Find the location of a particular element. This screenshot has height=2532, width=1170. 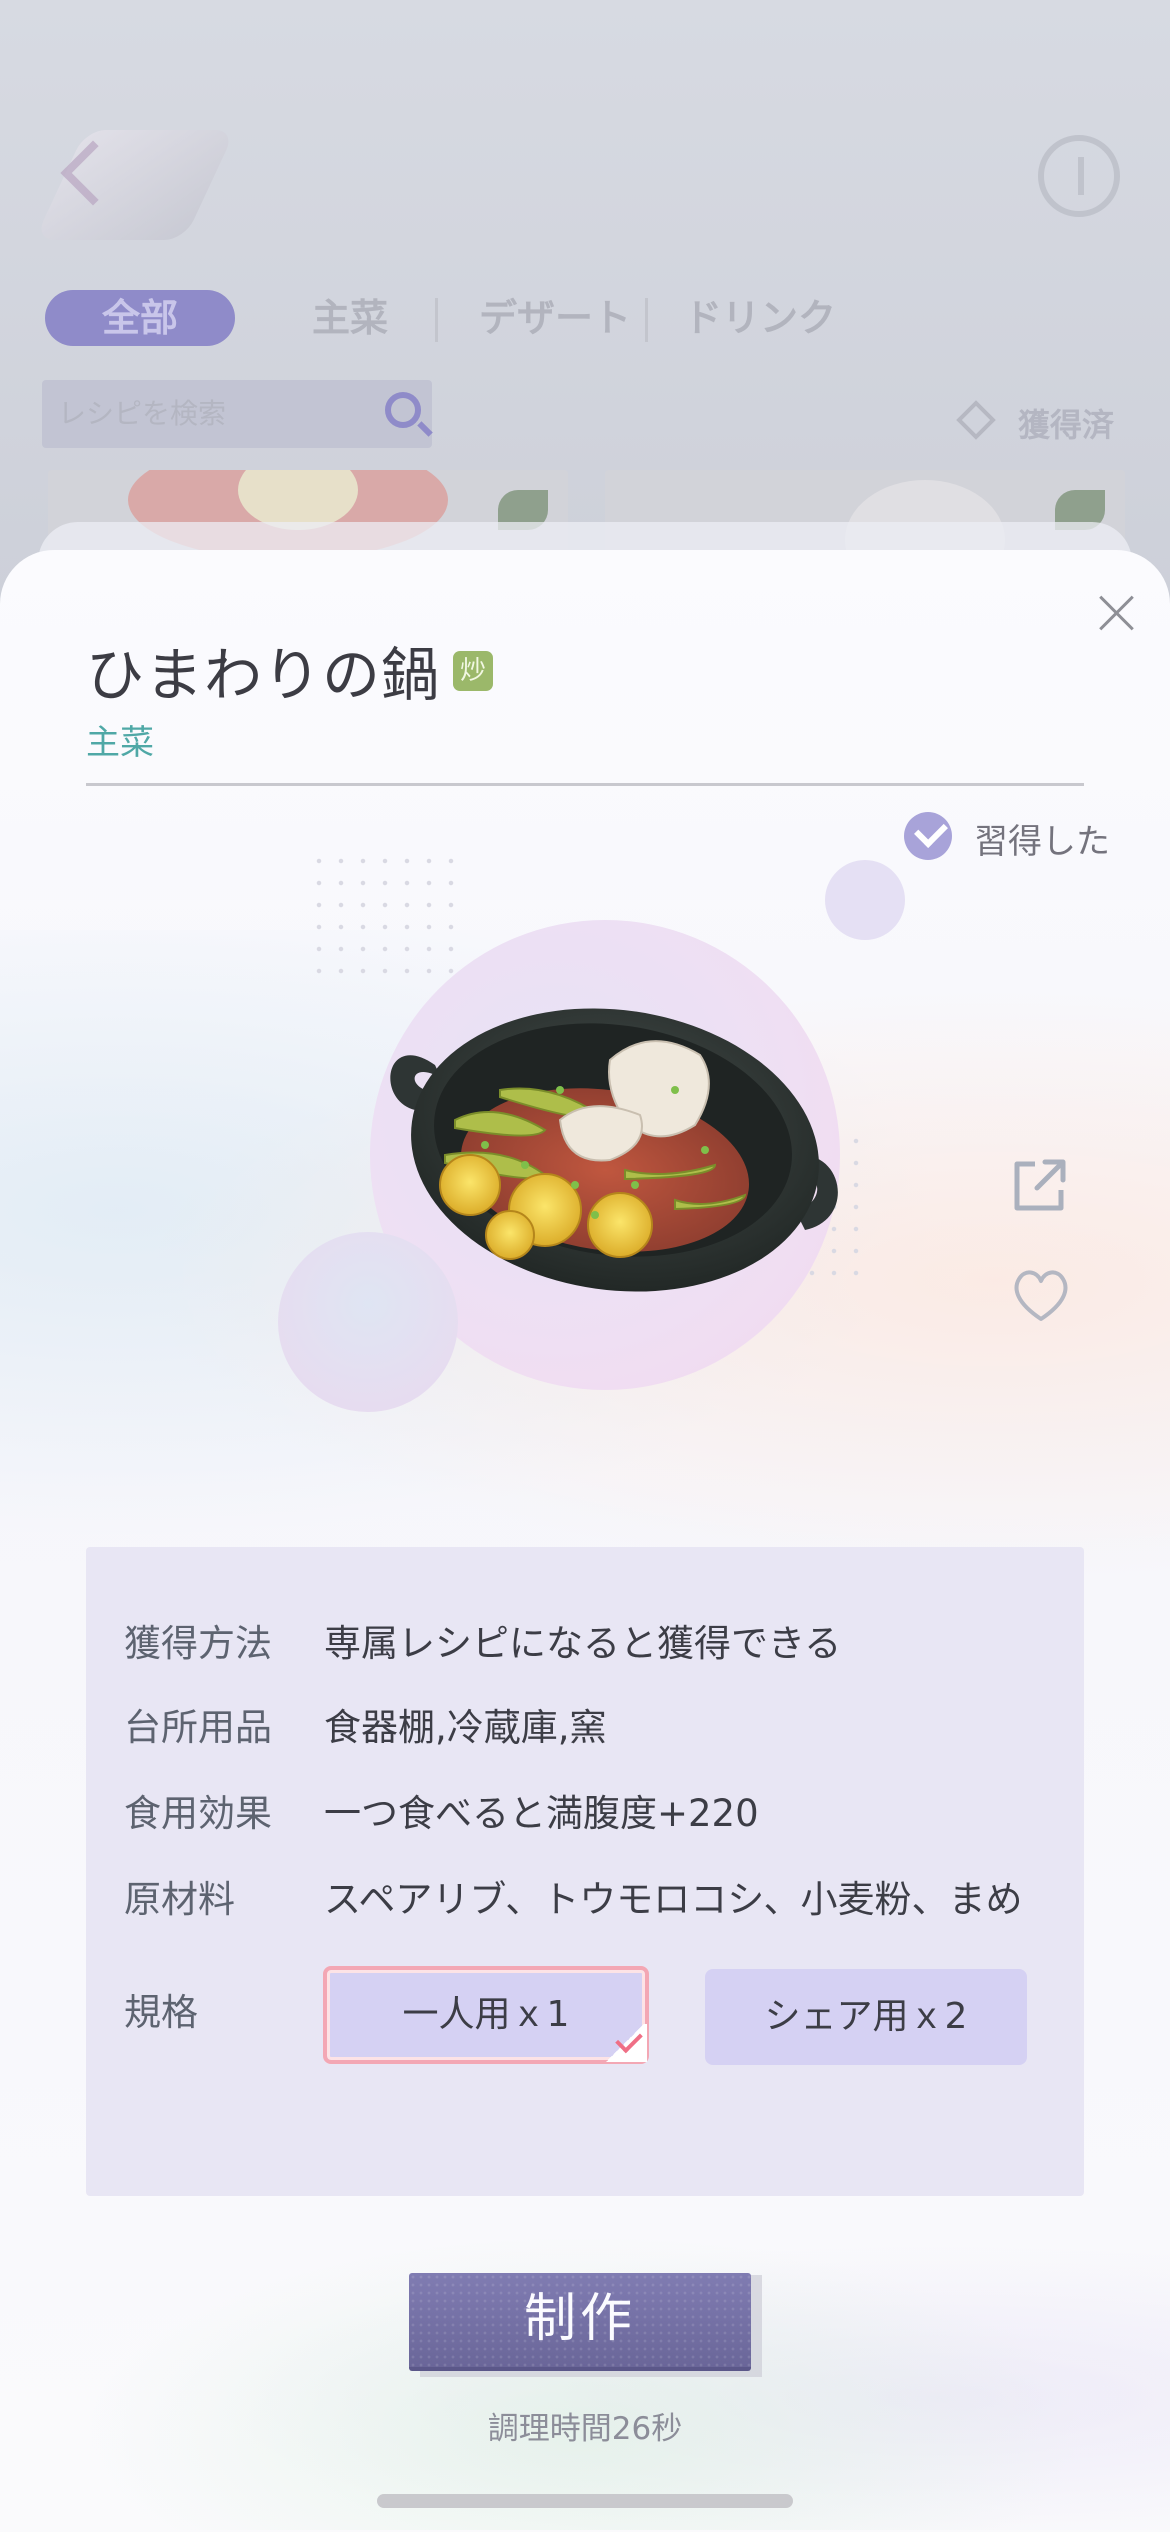

info-row-kitchenware: 台所用品 食器棚,冷蔵庫,窯 is located at coordinates (604, 1723).